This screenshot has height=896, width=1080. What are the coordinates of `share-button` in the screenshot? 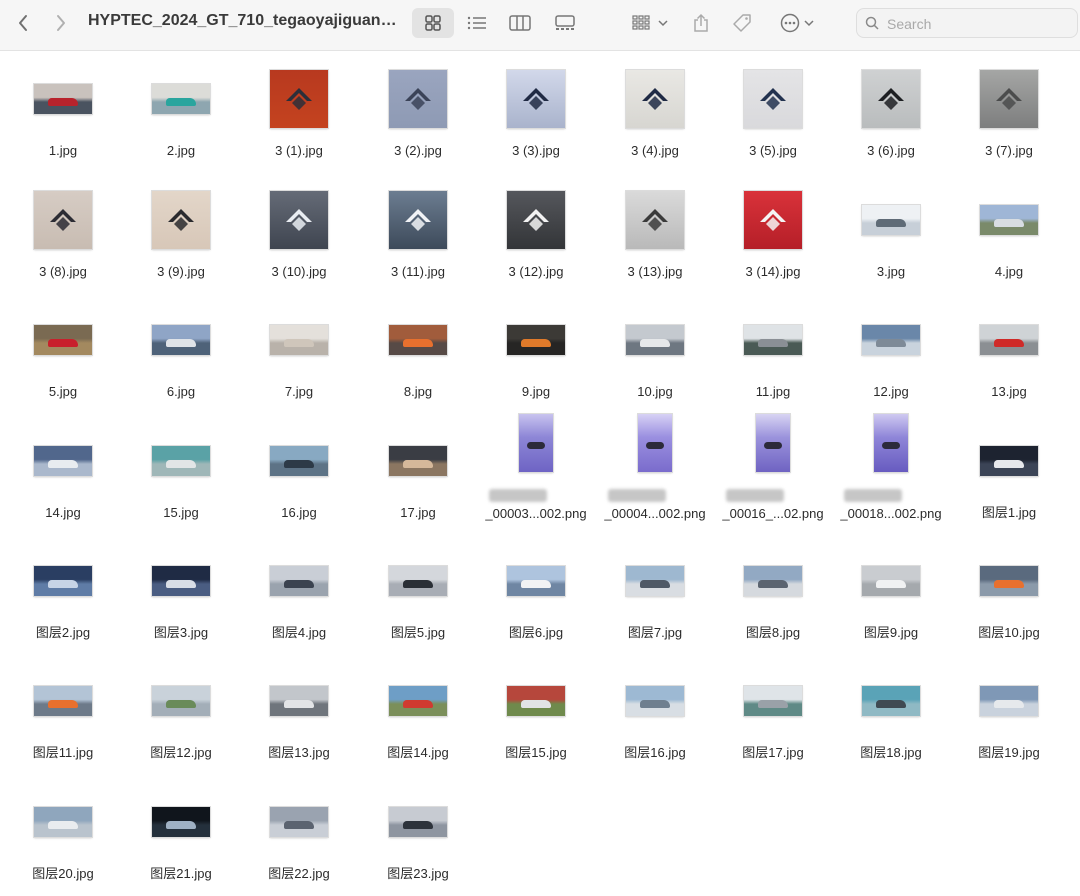 It's located at (701, 23).